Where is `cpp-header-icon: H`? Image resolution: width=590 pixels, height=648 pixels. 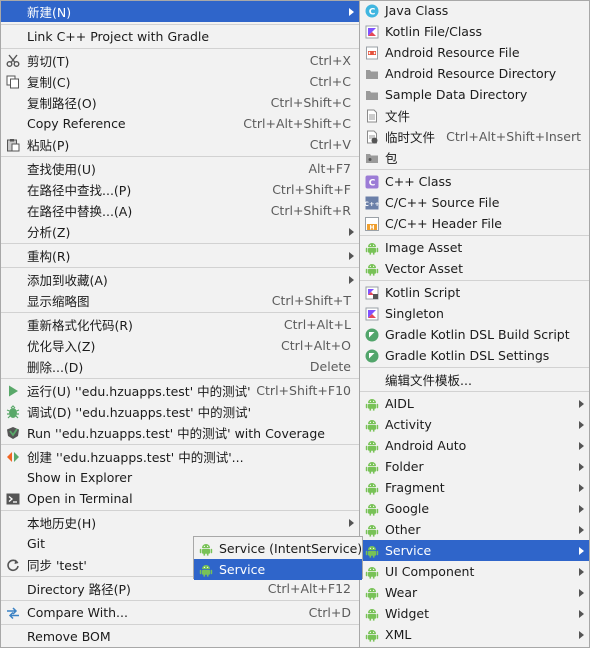
cpp-header-icon: H is located at coordinates (372, 223).